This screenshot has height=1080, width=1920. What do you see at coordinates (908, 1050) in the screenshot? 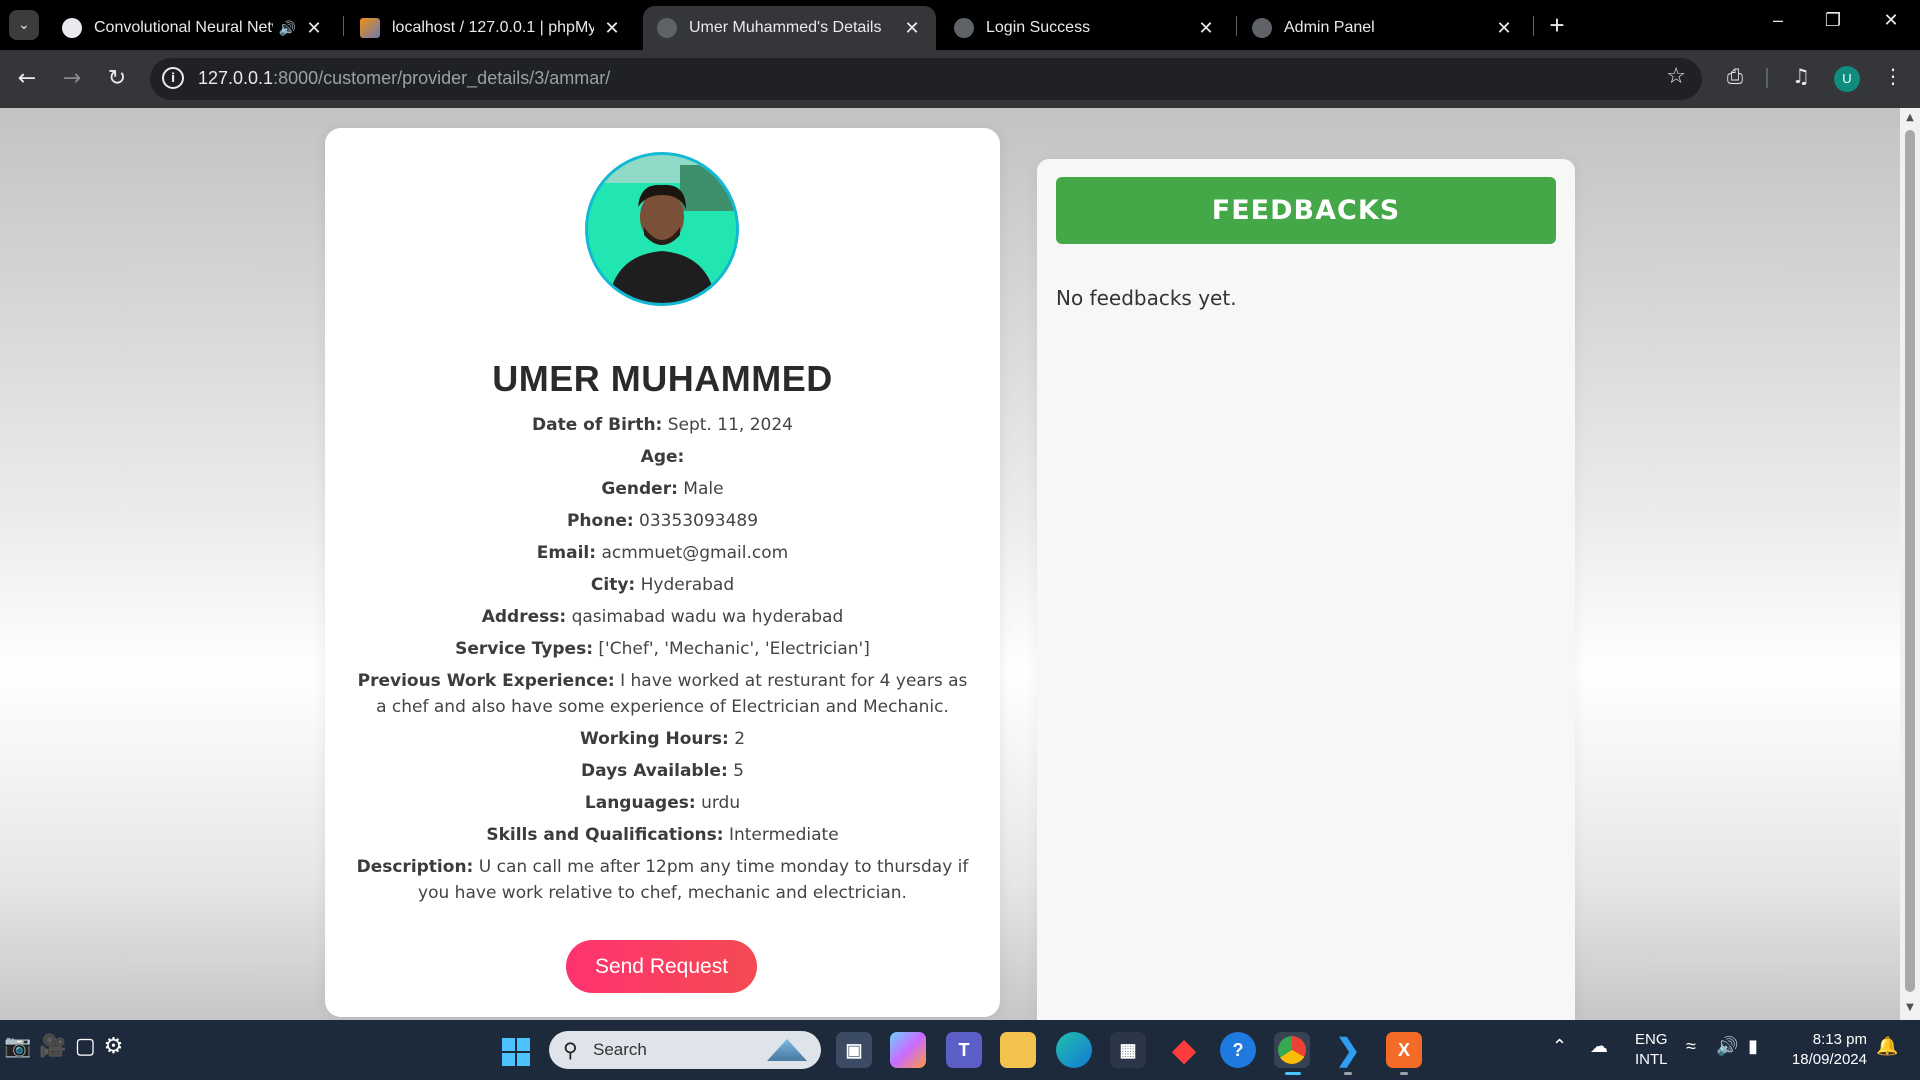
I see `copilot-icon` at bounding box center [908, 1050].